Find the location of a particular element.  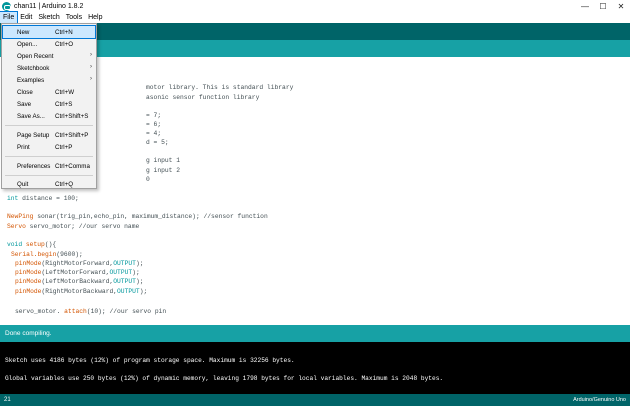

status-message: Done compiling. is located at coordinates (28, 333).